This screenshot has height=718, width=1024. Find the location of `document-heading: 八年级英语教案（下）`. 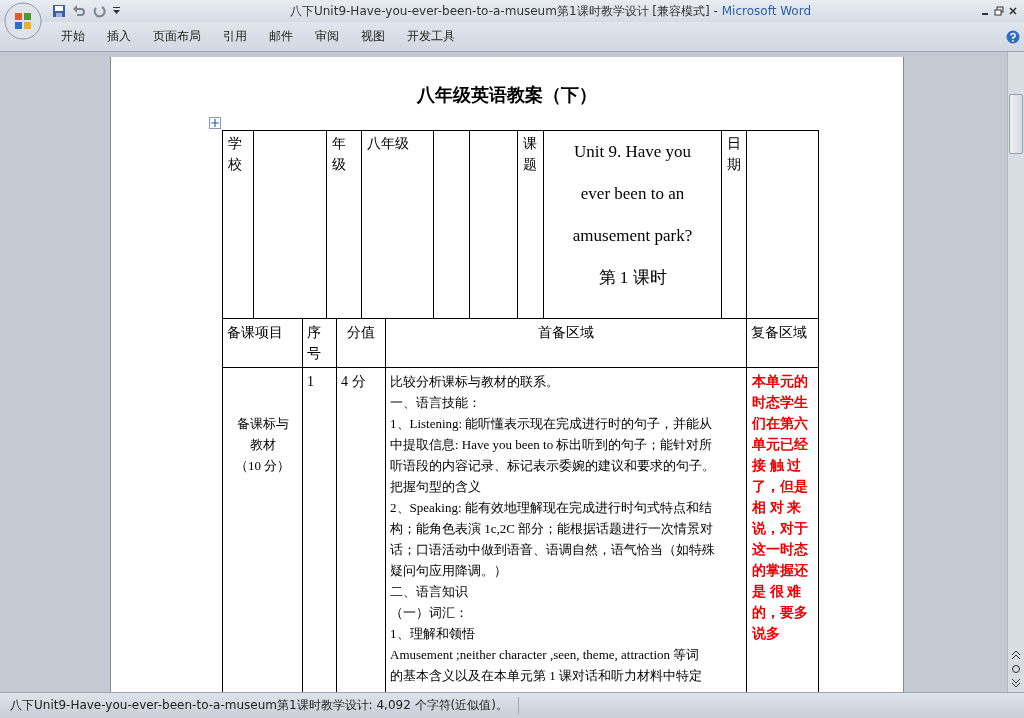

document-heading: 八年级英语教案（下） is located at coordinates (506, 95).